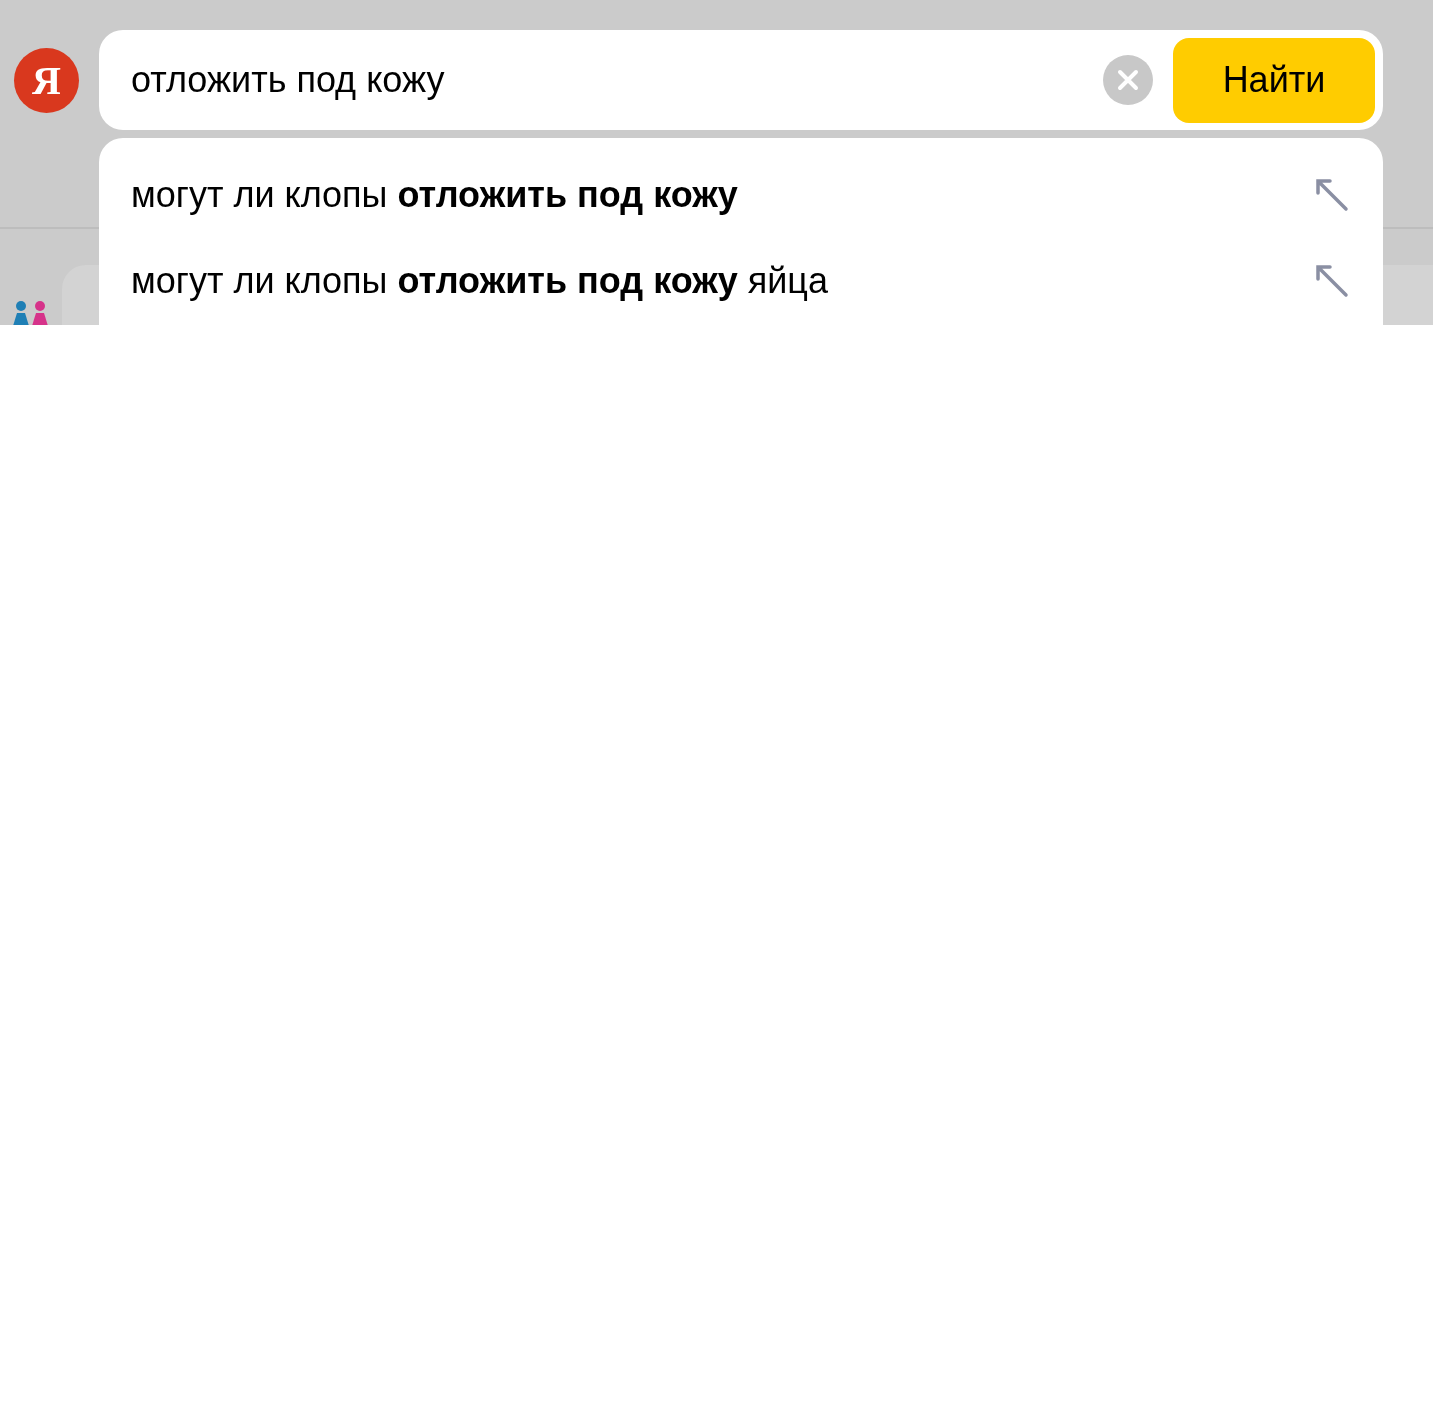  I want to click on close-icon, so click(1128, 80).